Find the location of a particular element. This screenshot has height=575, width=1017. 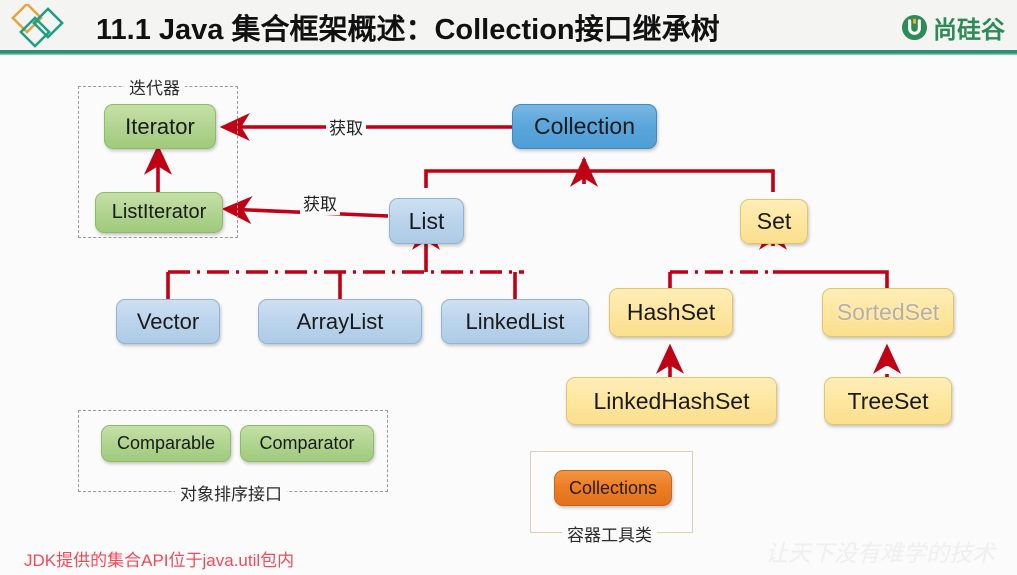

node-label: Comparable is located at coordinates (166, 443).